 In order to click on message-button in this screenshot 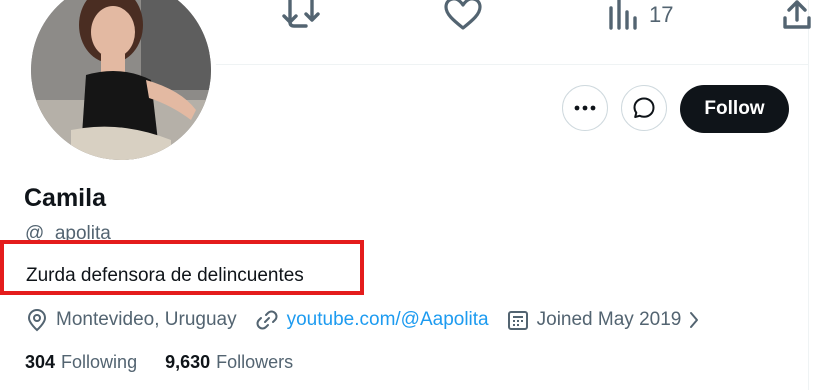, I will do `click(644, 108)`.